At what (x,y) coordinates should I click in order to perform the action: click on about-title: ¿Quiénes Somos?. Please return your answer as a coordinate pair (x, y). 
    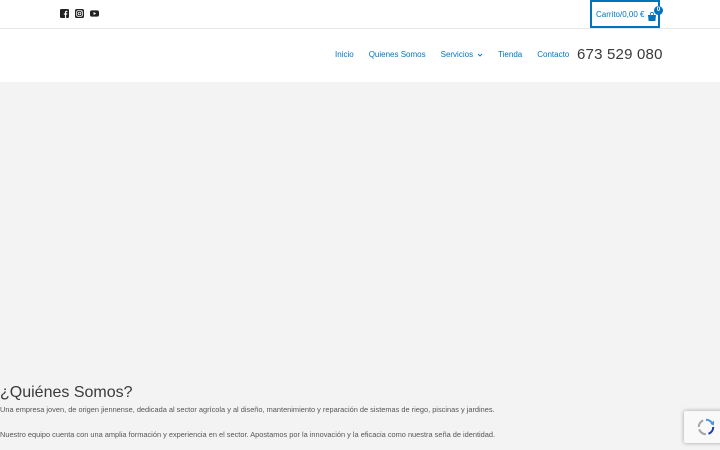
    Looking at the image, I should click on (66, 392).